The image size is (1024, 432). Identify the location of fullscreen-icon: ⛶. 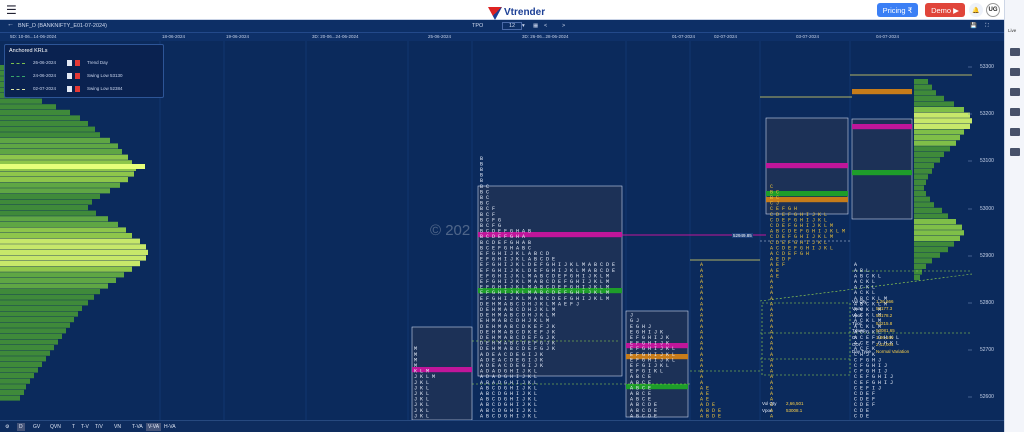
(987, 26).